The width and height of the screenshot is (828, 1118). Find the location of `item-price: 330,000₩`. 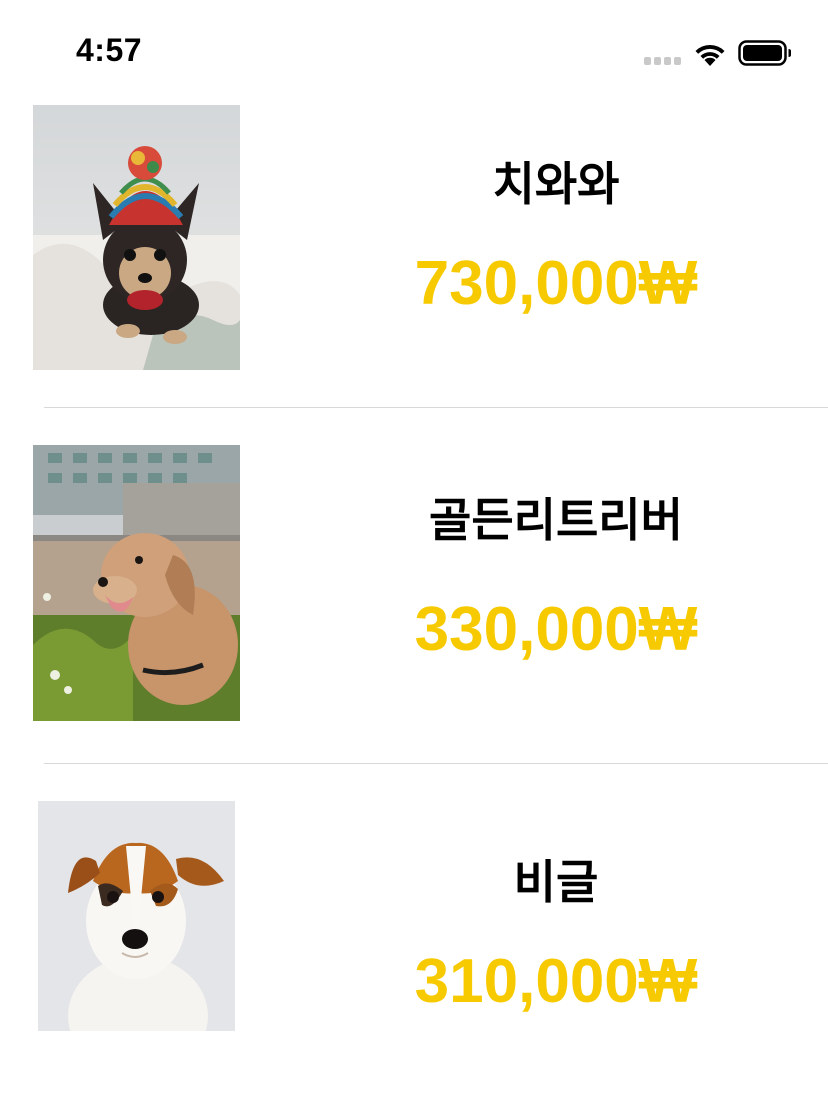

item-price: 330,000₩ is located at coordinates (556, 629).